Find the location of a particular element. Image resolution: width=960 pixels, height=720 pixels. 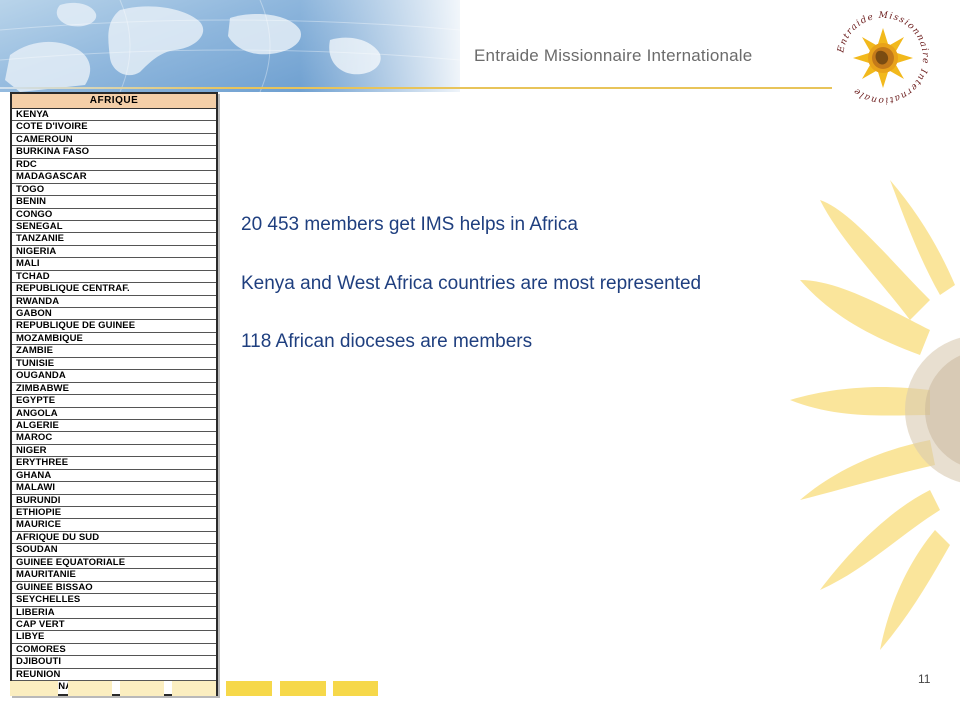

table-row: BENIN is located at coordinates (114, 202).